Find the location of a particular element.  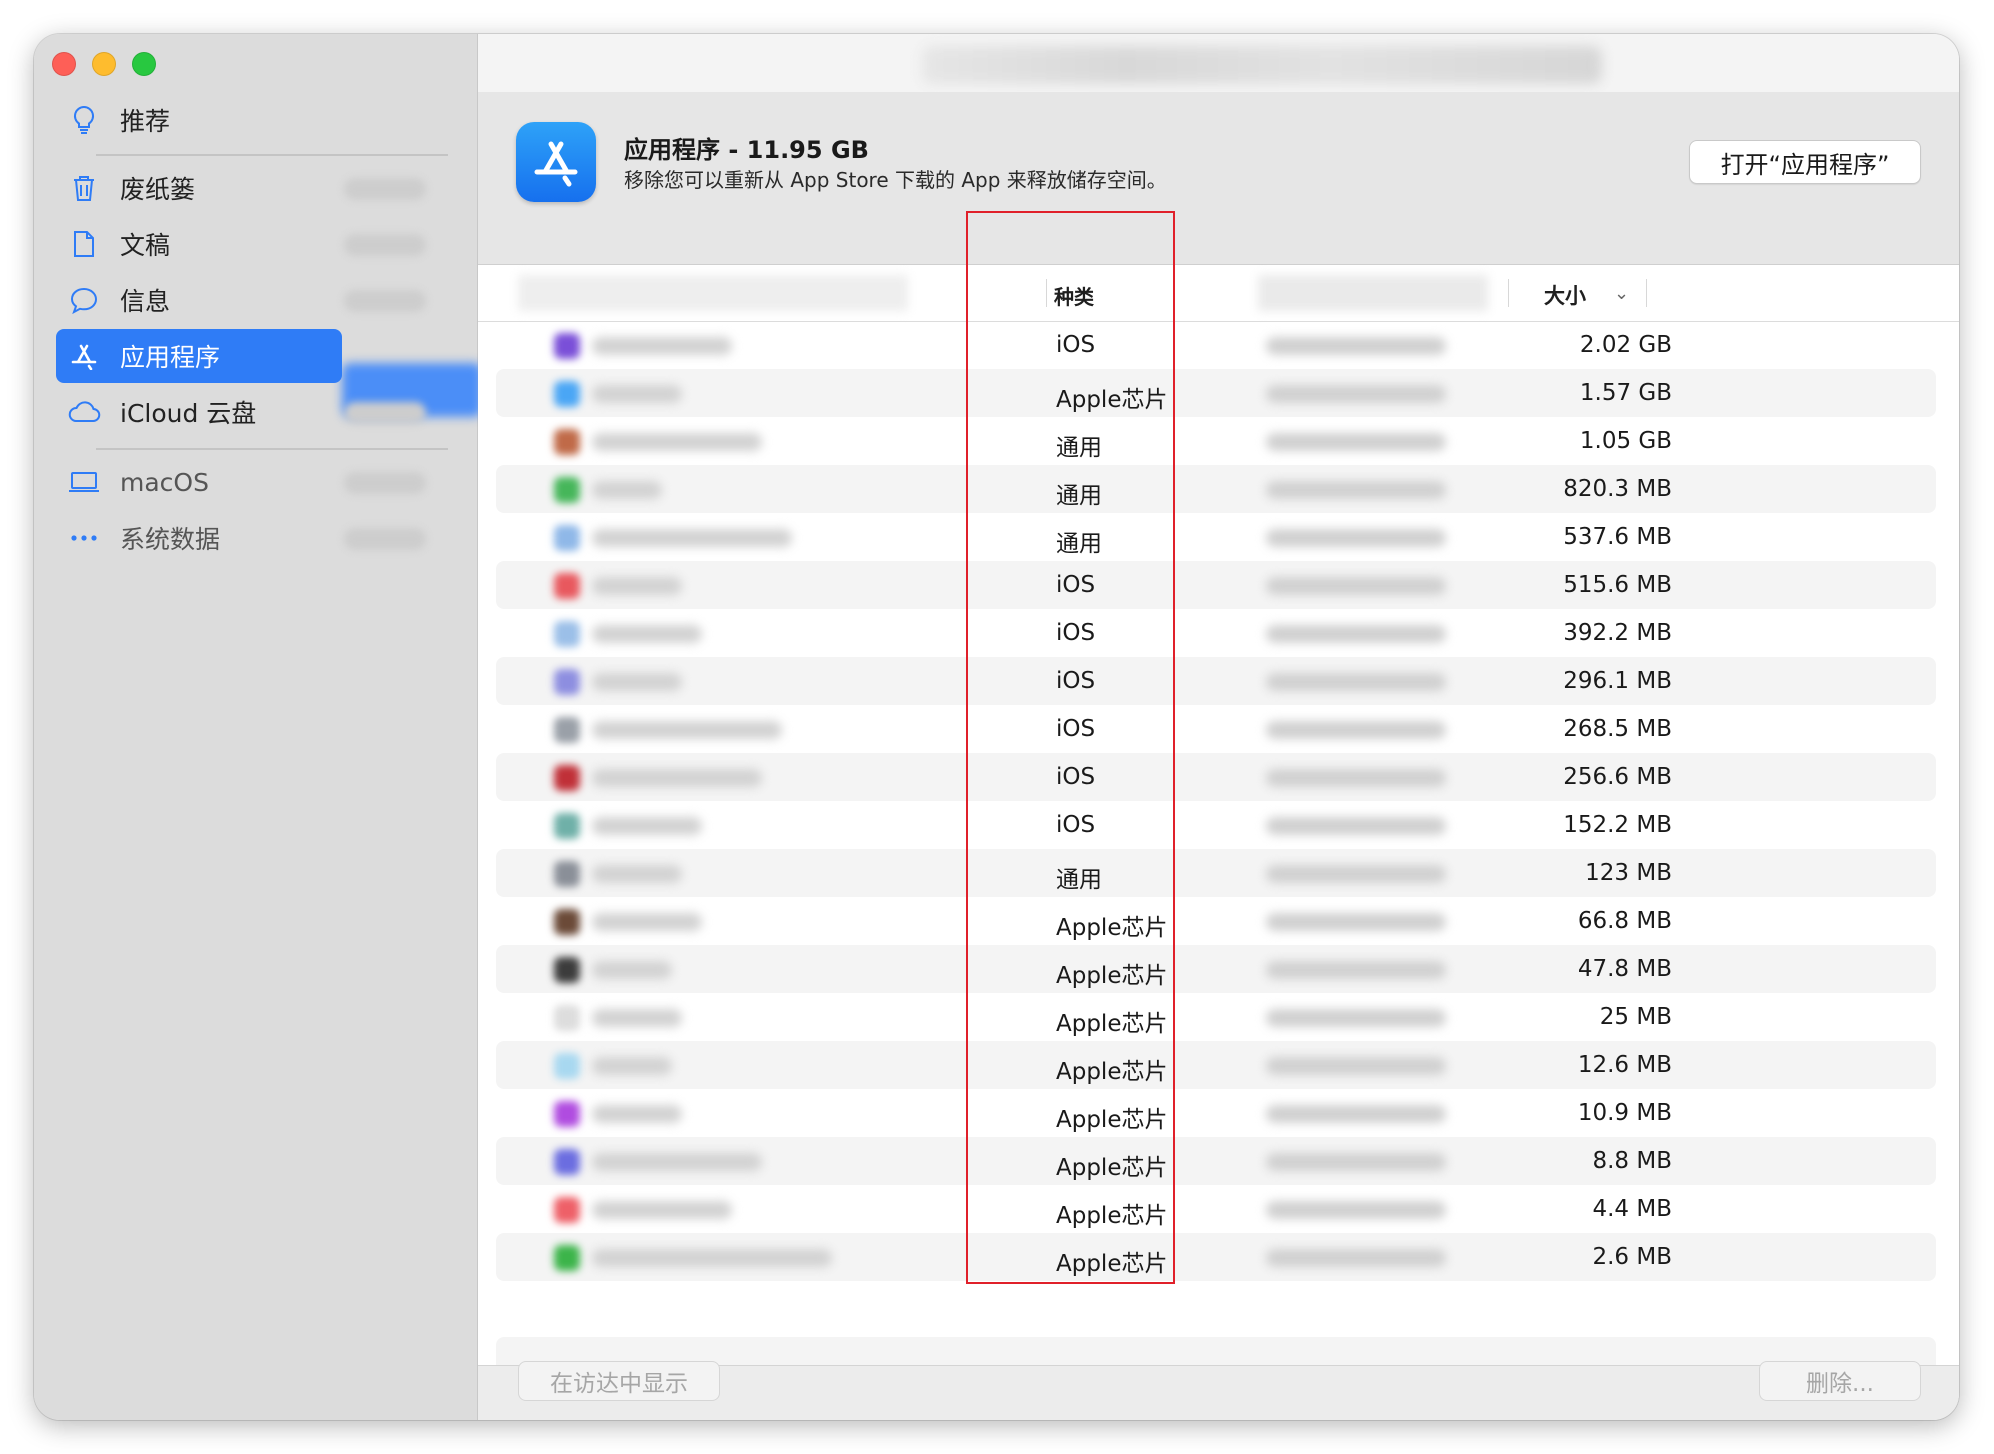

column-header-size: 大小 is located at coordinates (1565, 295).